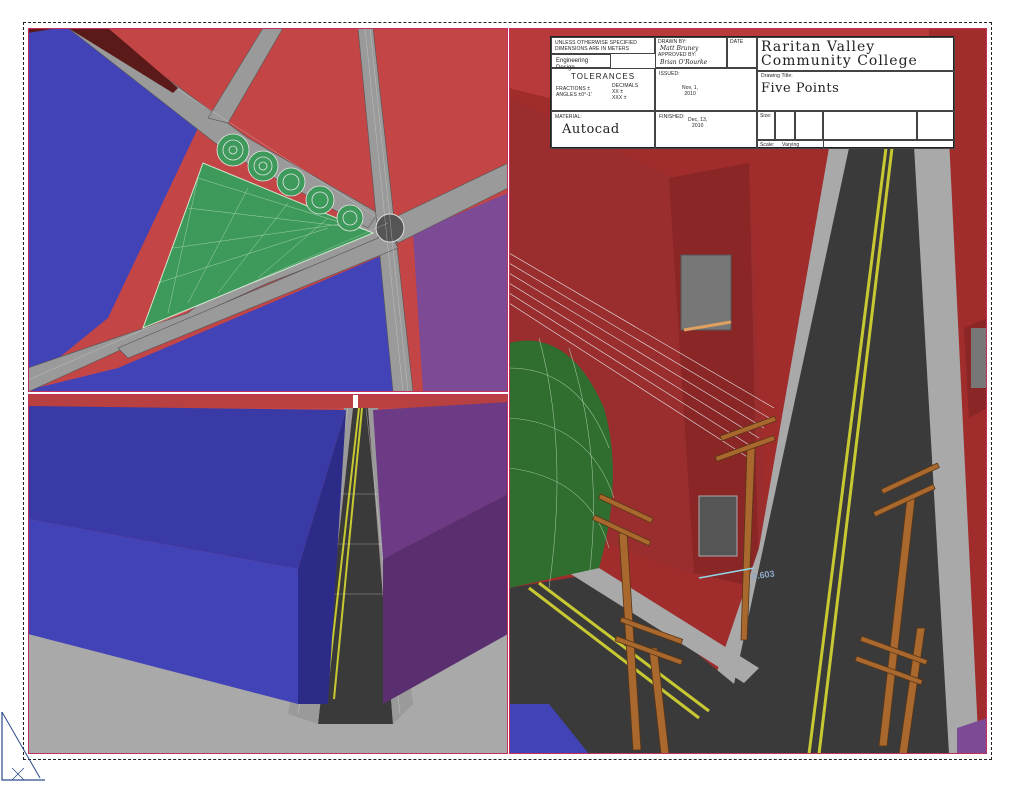 This screenshot has width=1021, height=787. I want to click on date-label: DATE, so click(737, 42).